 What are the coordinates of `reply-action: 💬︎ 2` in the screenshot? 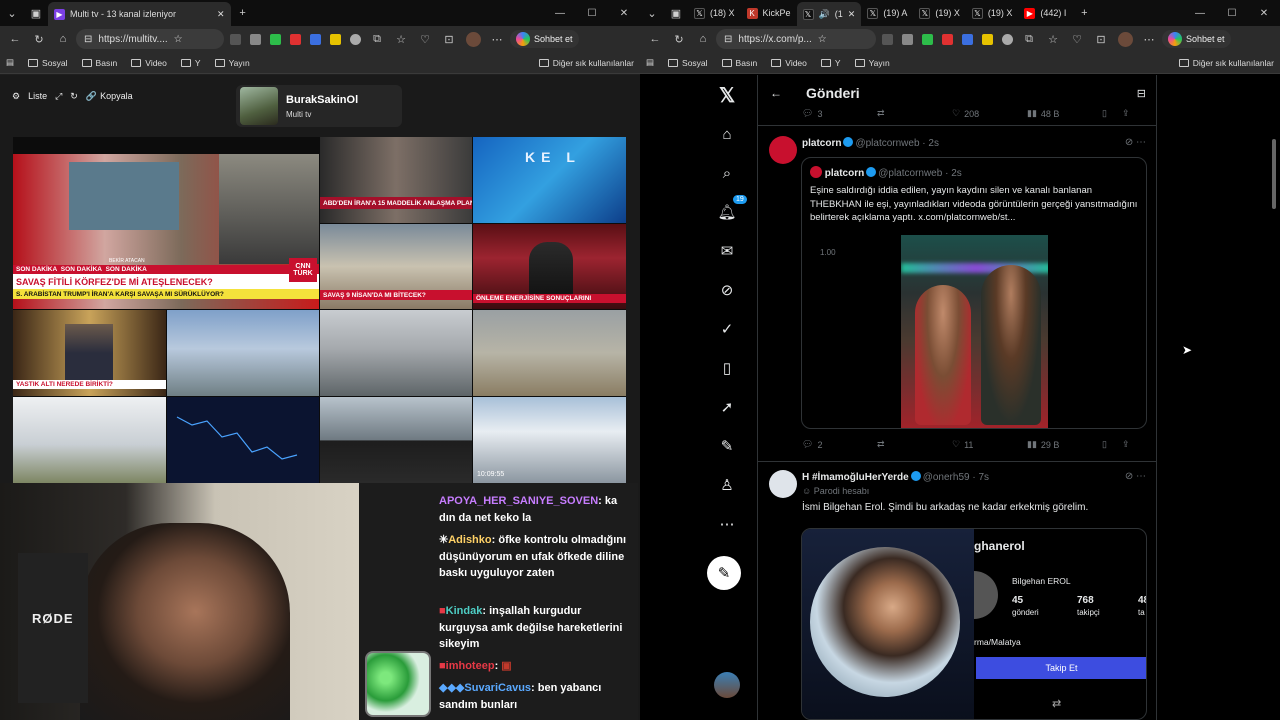 It's located at (839, 444).